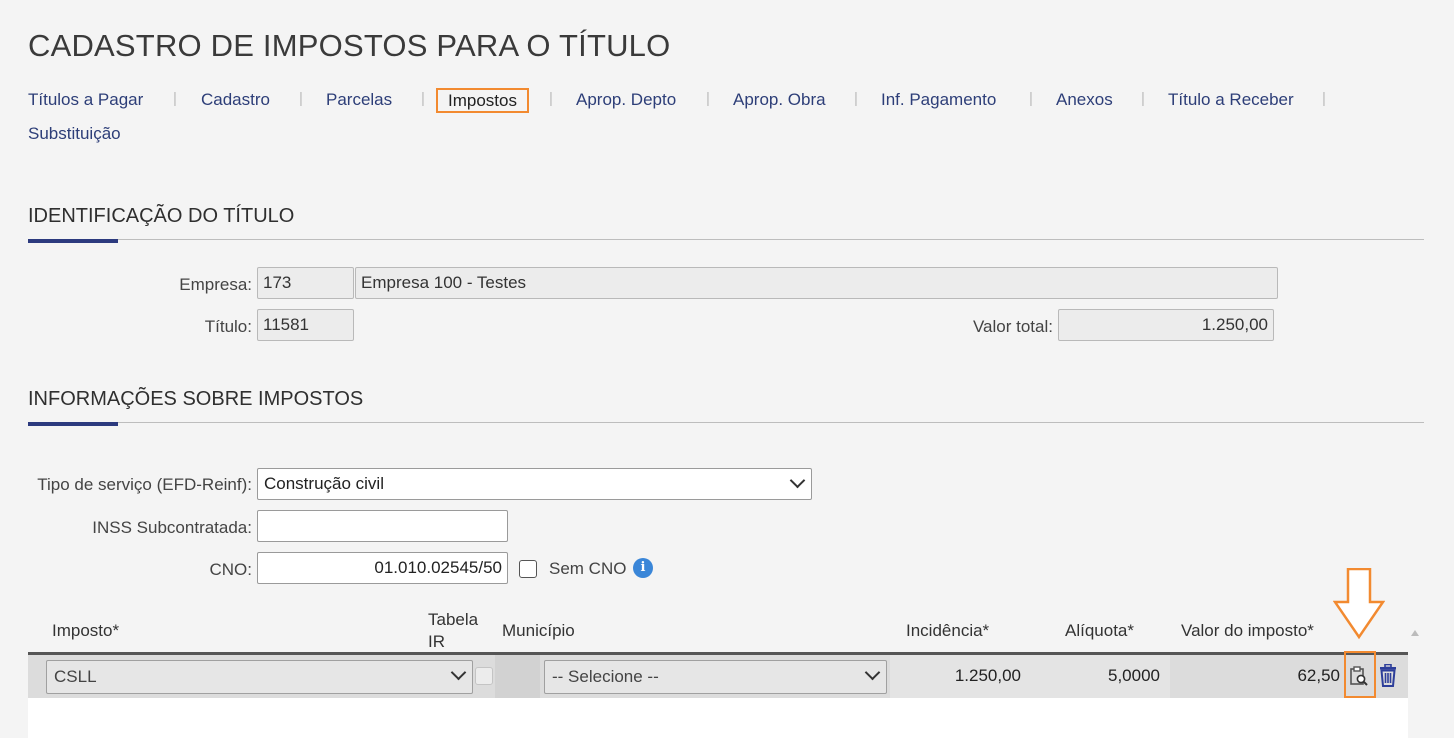 This screenshot has height=738, width=1454. What do you see at coordinates (1318, 675) in the screenshot?
I see `valor-imposto-value: 62,50` at bounding box center [1318, 675].